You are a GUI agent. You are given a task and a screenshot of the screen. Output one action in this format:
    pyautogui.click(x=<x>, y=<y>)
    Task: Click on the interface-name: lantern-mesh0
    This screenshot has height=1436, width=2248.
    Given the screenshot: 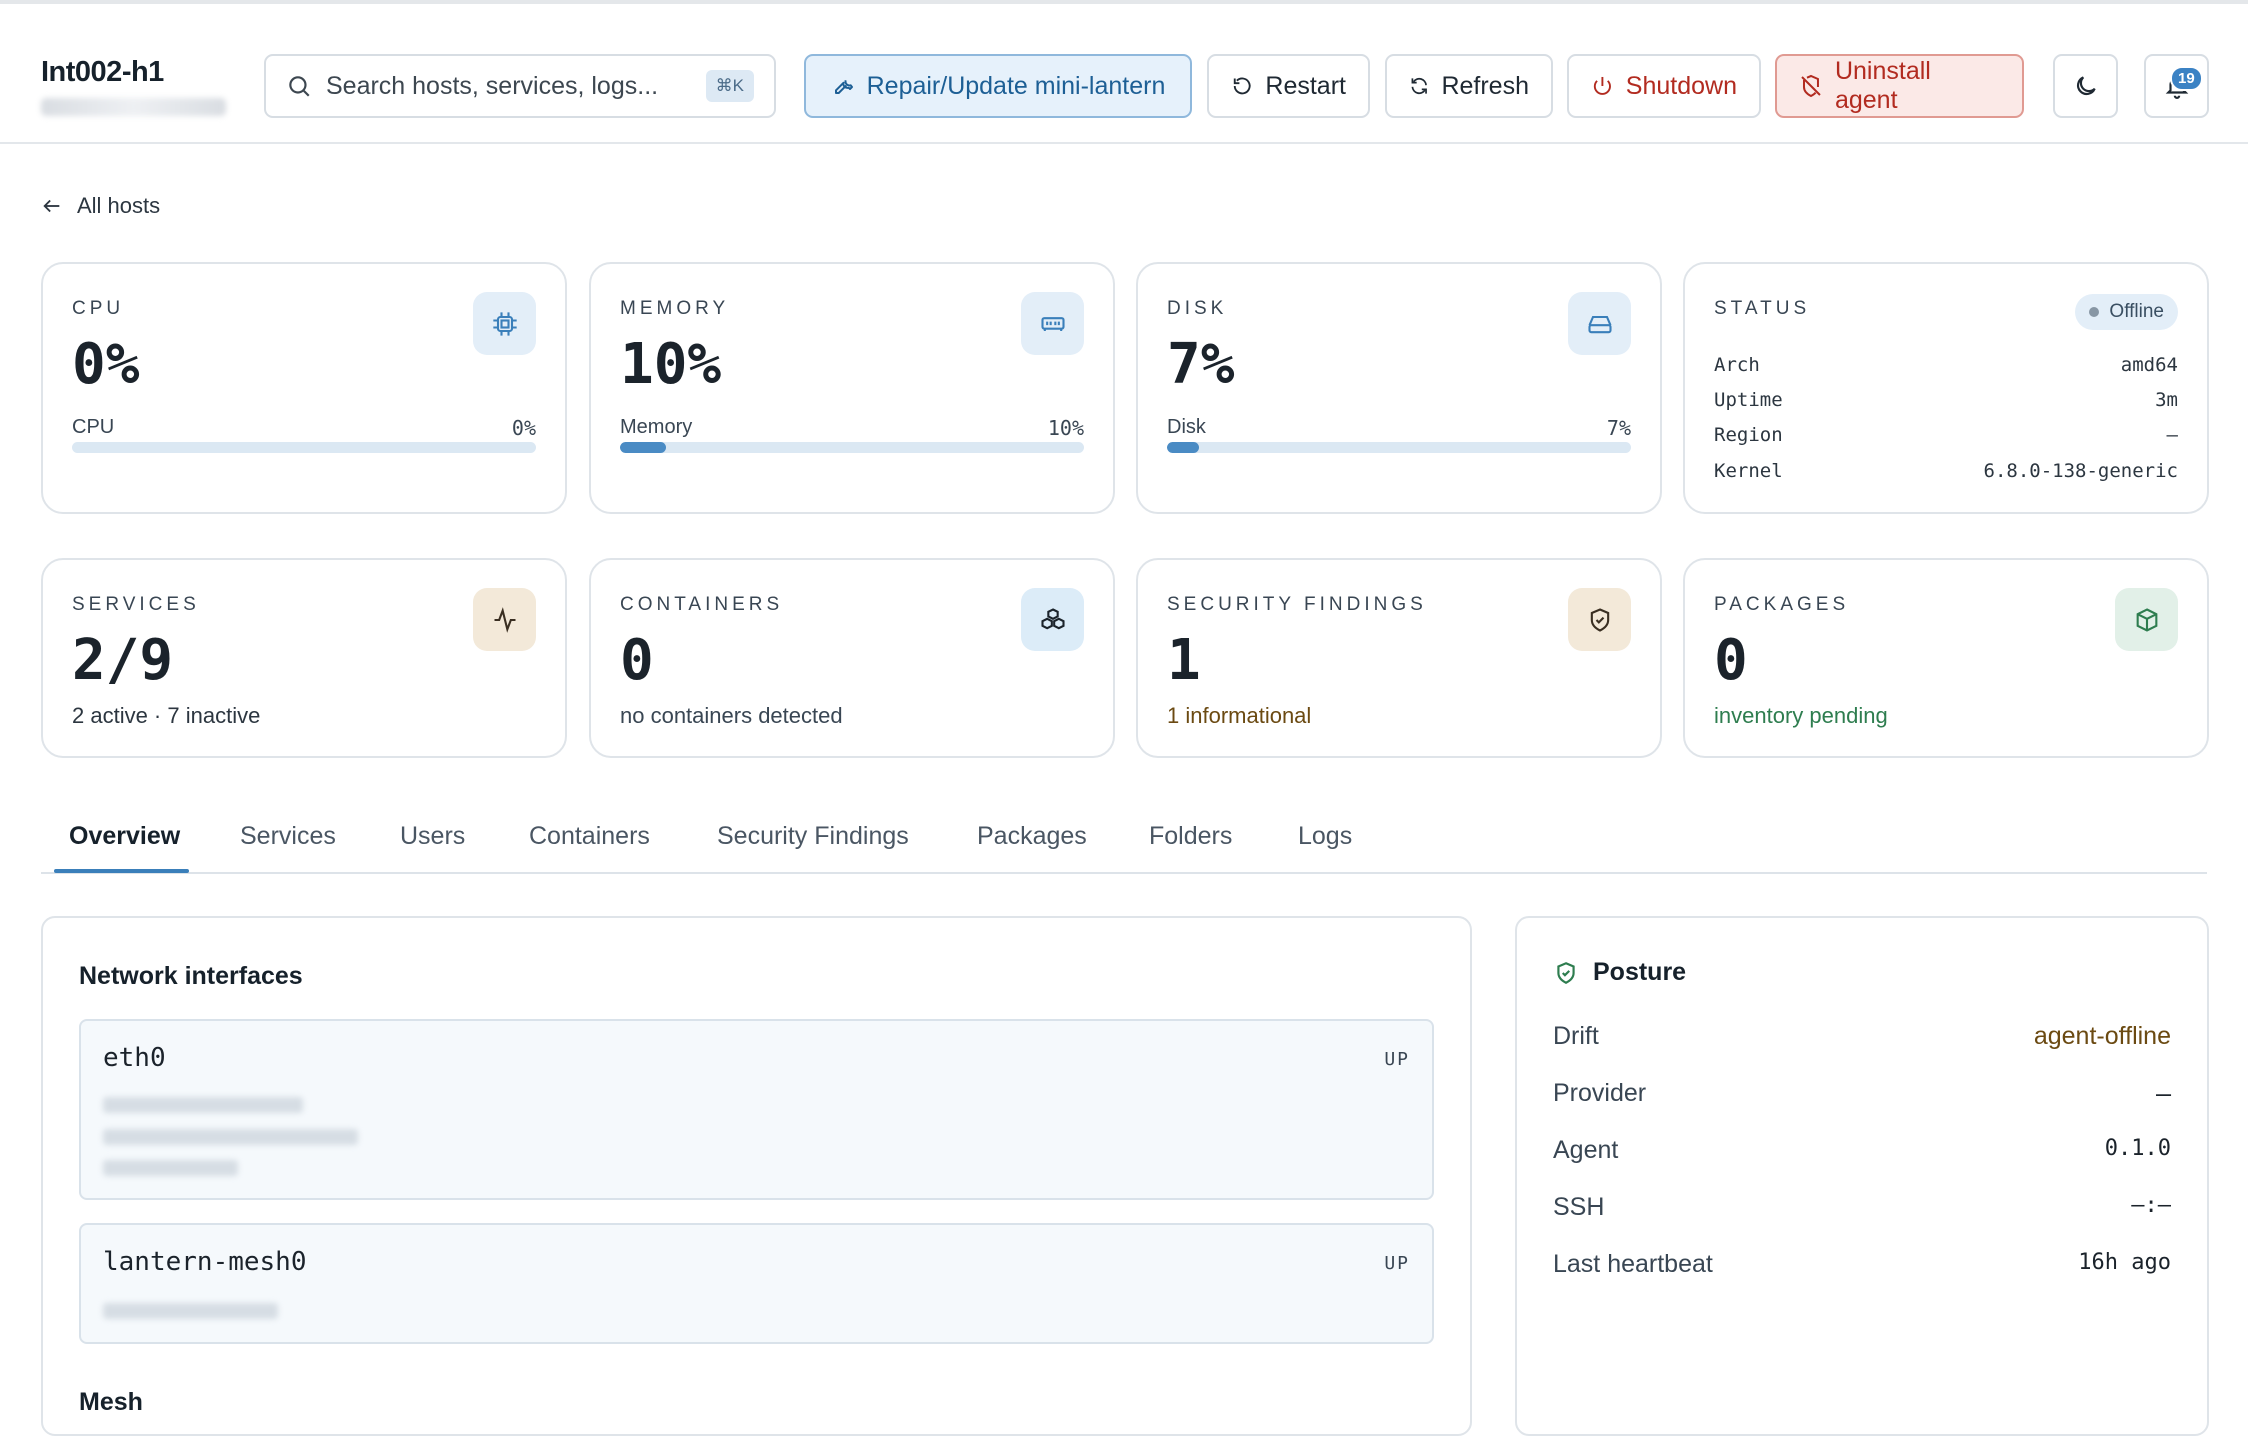 What is the action you would take?
    pyautogui.click(x=205, y=1262)
    